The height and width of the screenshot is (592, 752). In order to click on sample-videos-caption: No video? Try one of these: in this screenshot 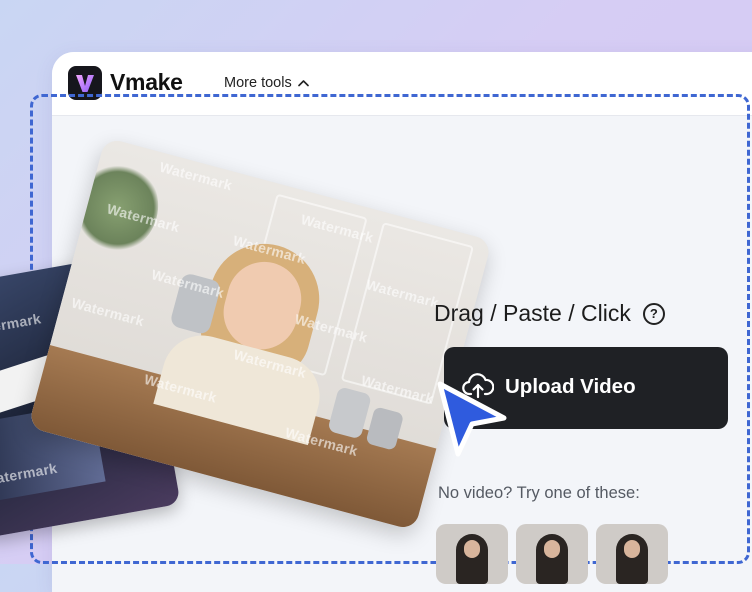, I will do `click(539, 493)`.